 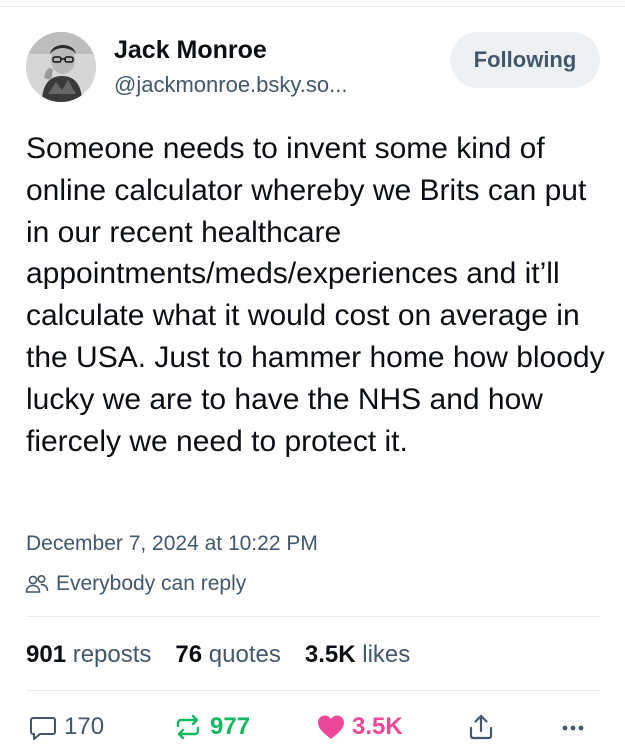 I want to click on reply-button: 170, so click(x=66, y=727).